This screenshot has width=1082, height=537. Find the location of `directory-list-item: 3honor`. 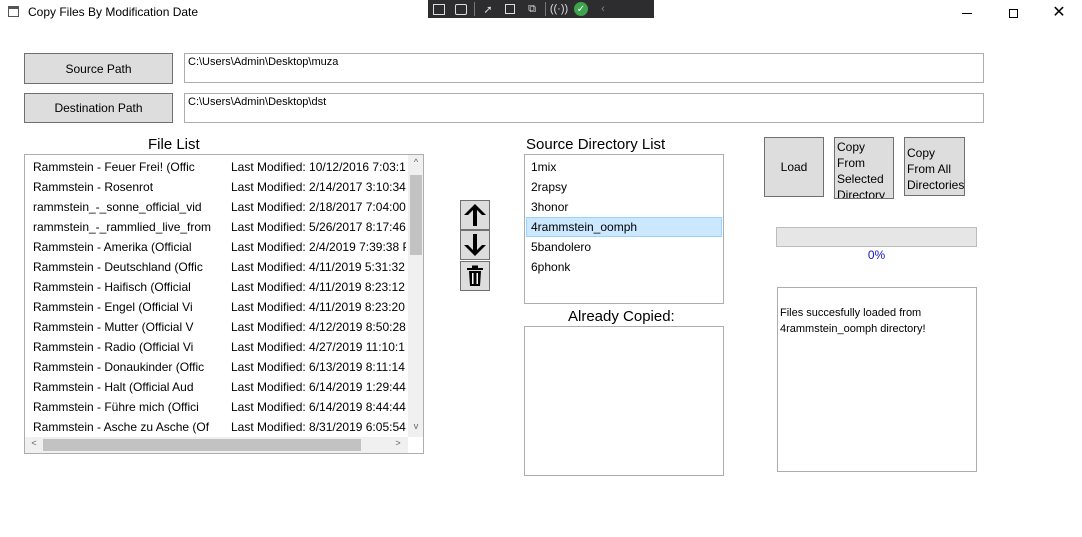

directory-list-item: 3honor is located at coordinates (624, 207).